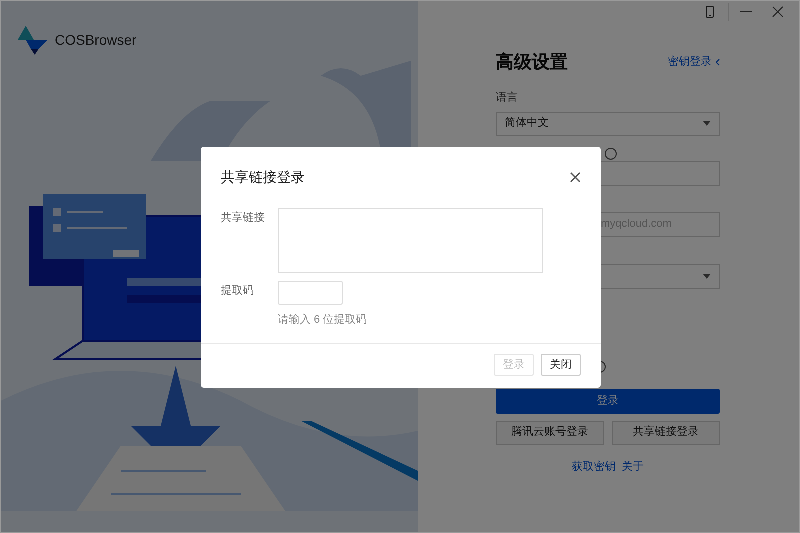  What do you see at coordinates (243, 218) in the screenshot?
I see `field-label: 共享链接` at bounding box center [243, 218].